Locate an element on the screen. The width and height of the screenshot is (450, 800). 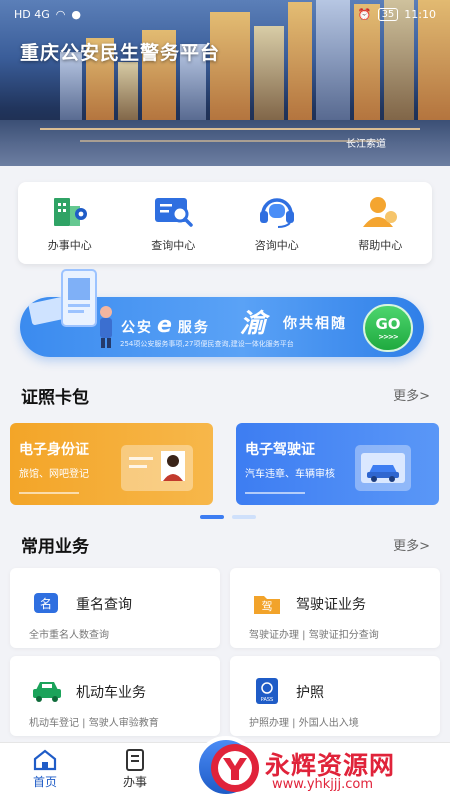
service-name: 重名查询 is located at coordinates (104, 605).